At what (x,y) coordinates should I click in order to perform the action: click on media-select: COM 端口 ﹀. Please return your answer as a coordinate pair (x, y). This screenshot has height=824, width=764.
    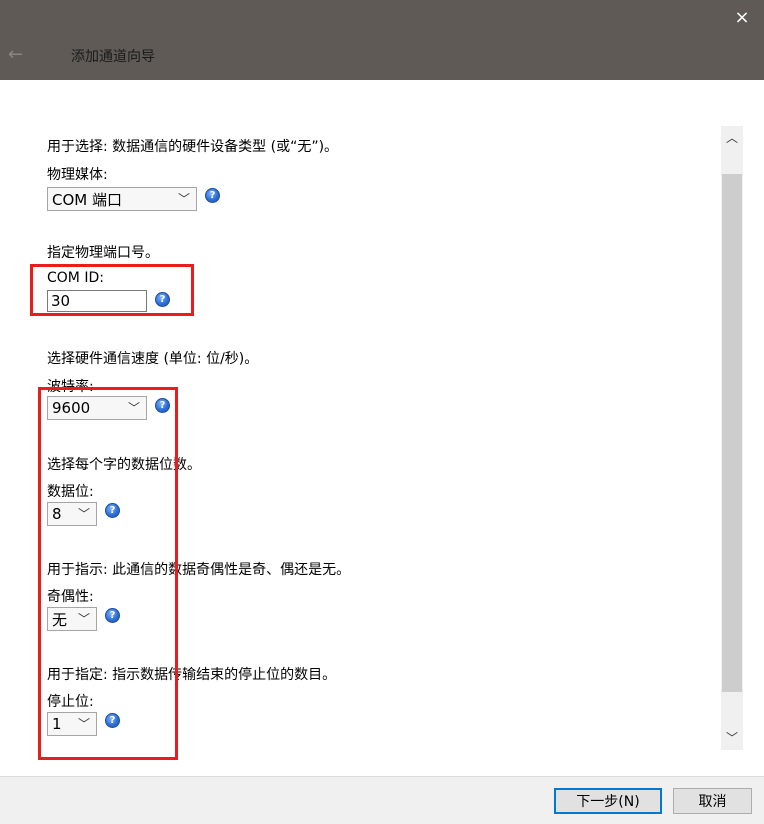
    Looking at the image, I should click on (122, 199).